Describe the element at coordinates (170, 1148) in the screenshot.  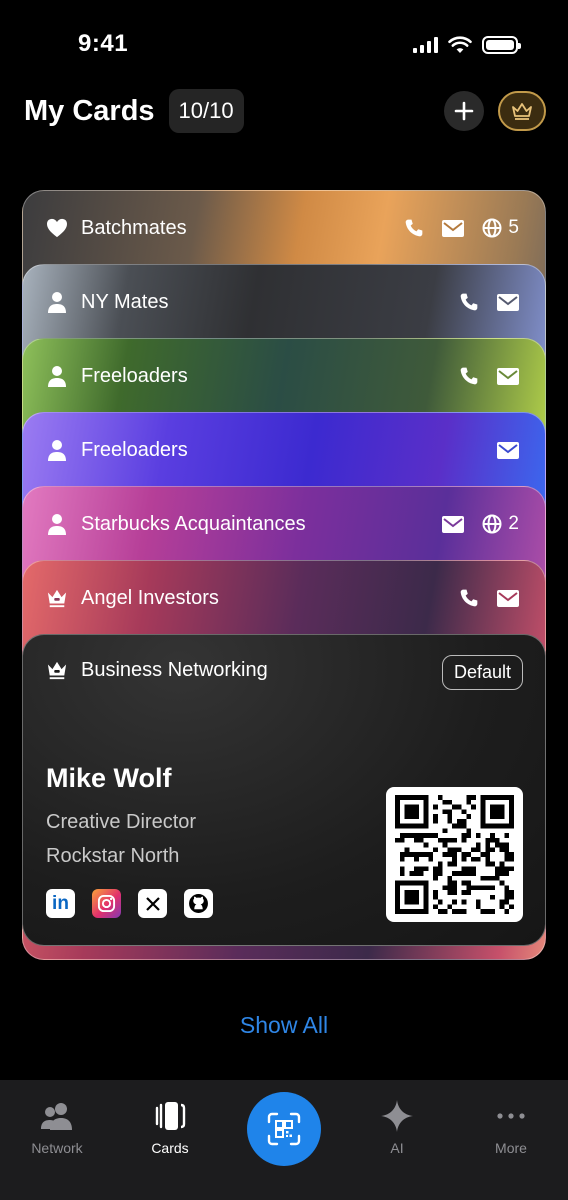
I see `tab-label: Cards` at that location.